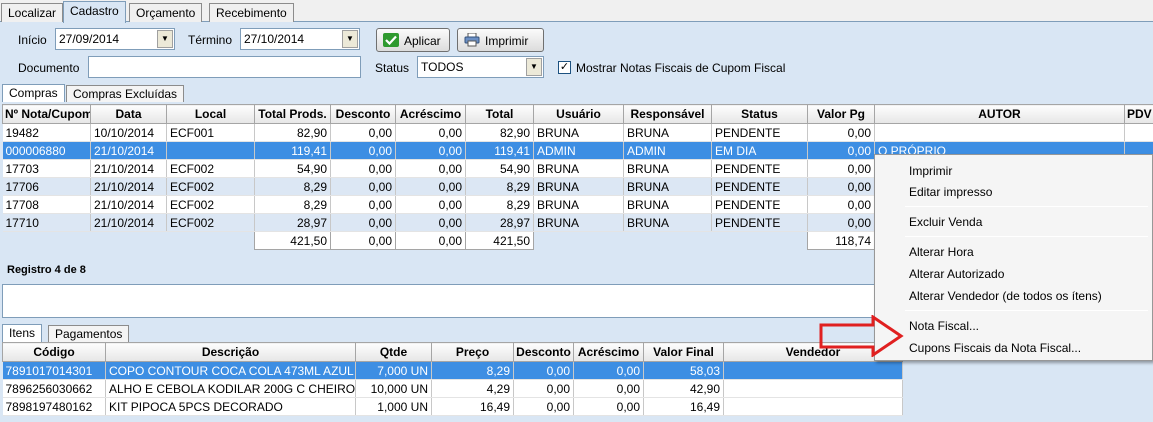 The width and height of the screenshot is (1153, 422). What do you see at coordinates (576, 93) in the screenshot?
I see `purchase-tab-bar: Compras Compras Excluídas` at bounding box center [576, 93].